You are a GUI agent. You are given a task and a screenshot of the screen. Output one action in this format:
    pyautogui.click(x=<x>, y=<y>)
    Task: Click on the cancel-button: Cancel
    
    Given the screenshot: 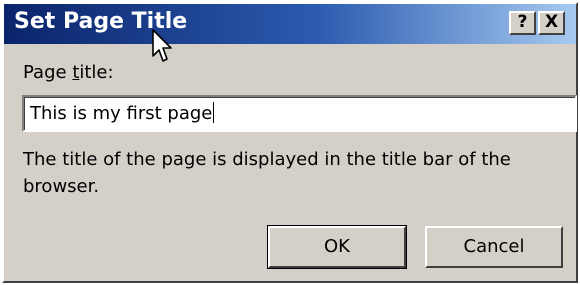 What is the action you would take?
    pyautogui.click(x=494, y=247)
    